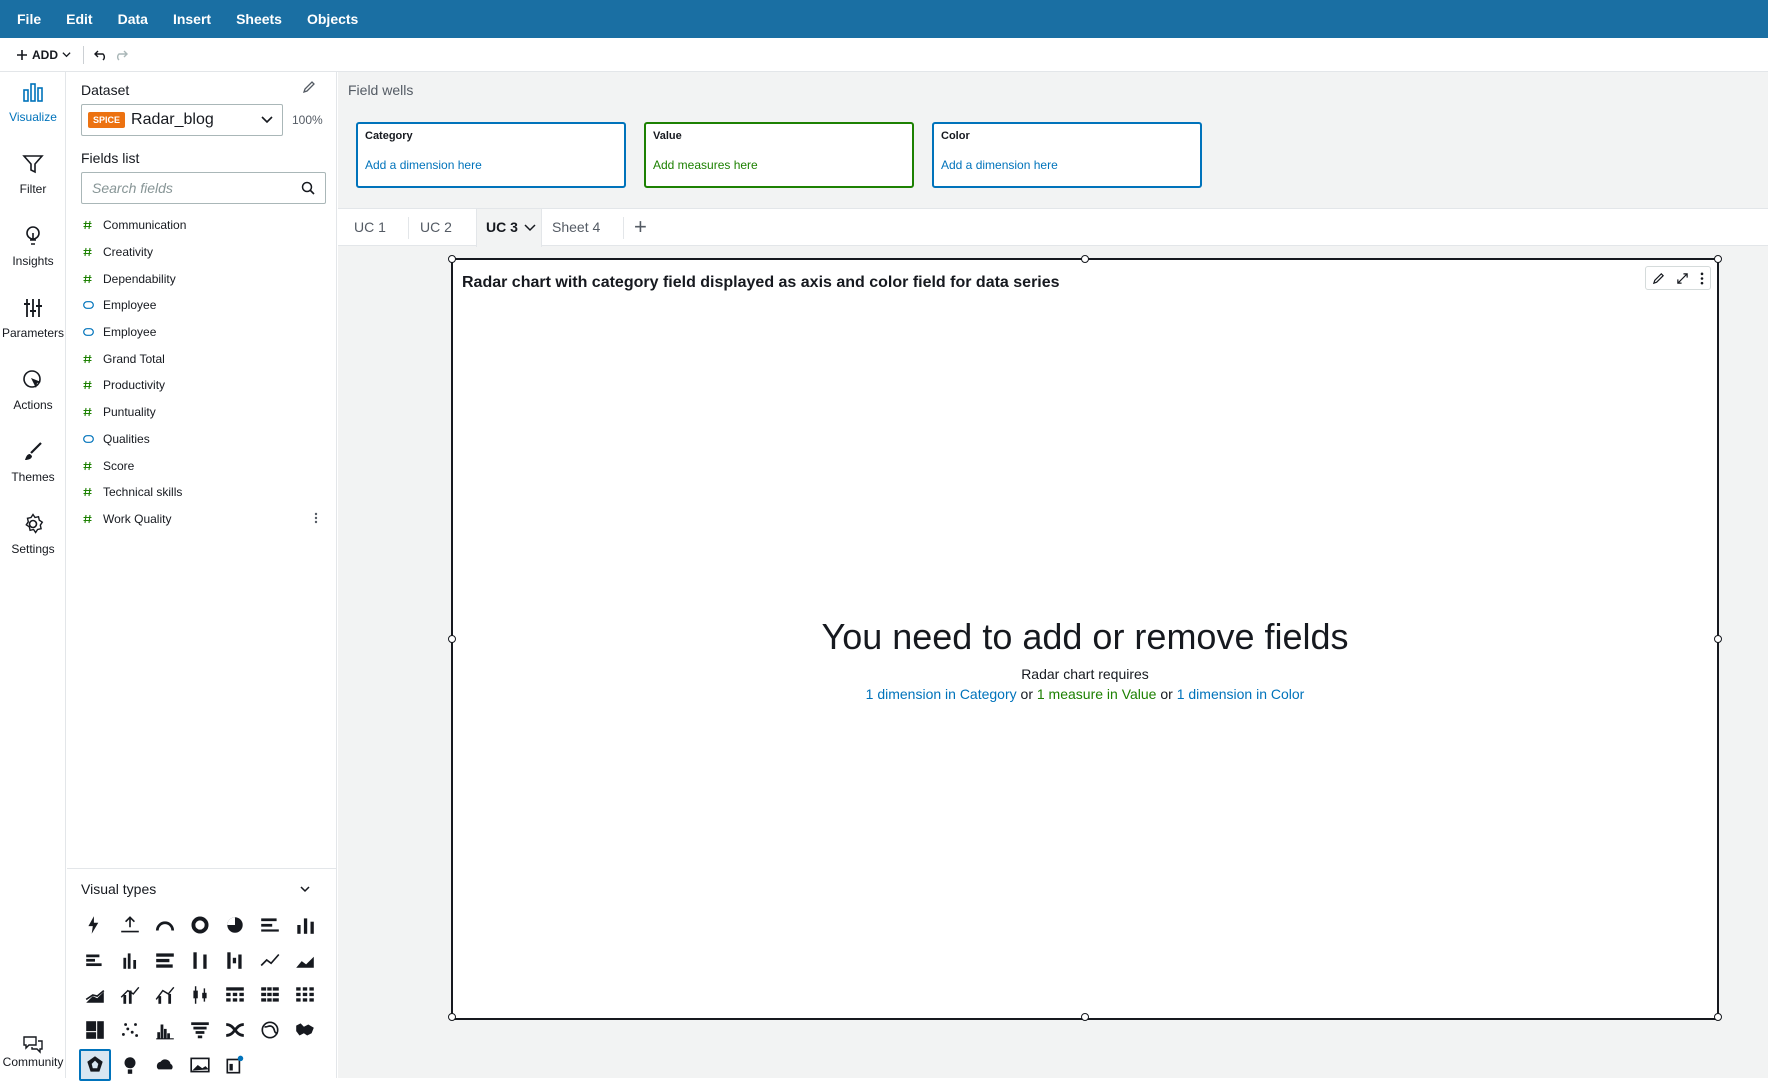 The height and width of the screenshot is (1084, 1768). I want to click on field-item: Creativity, so click(203, 252).